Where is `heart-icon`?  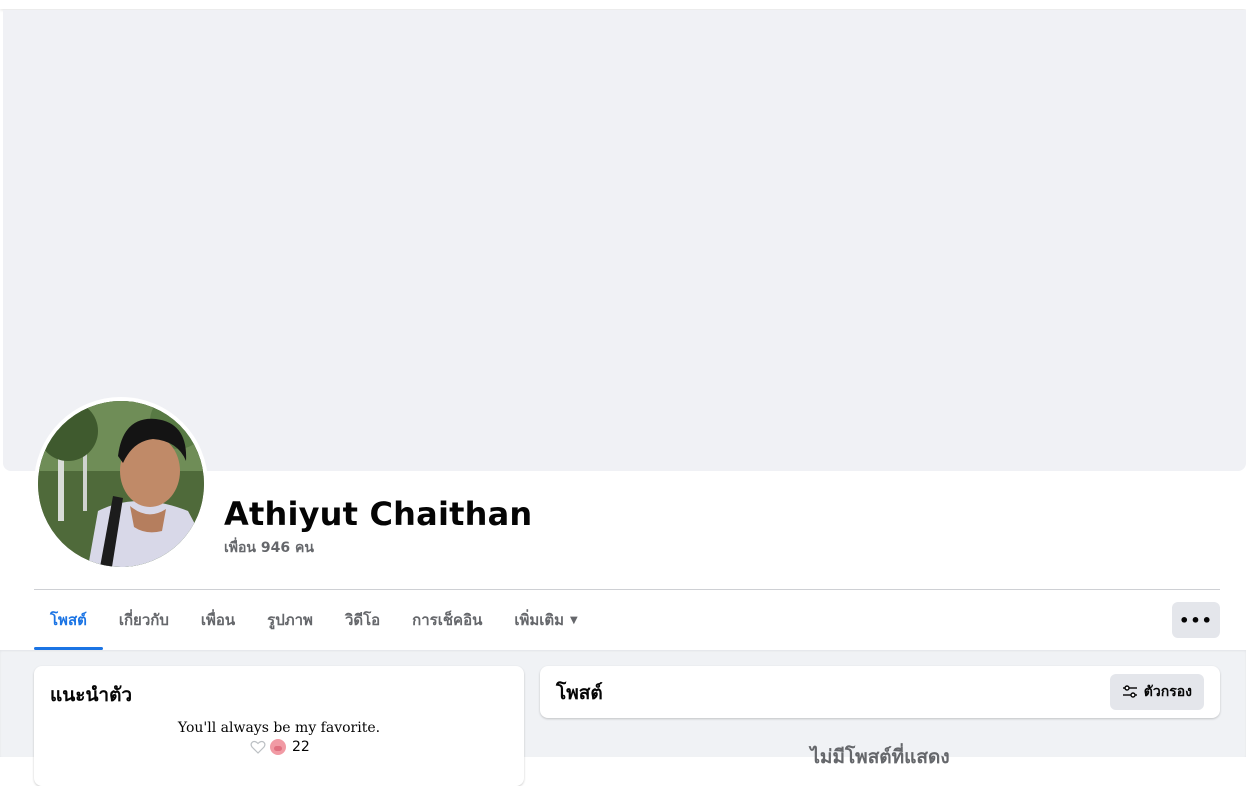 heart-icon is located at coordinates (258, 747).